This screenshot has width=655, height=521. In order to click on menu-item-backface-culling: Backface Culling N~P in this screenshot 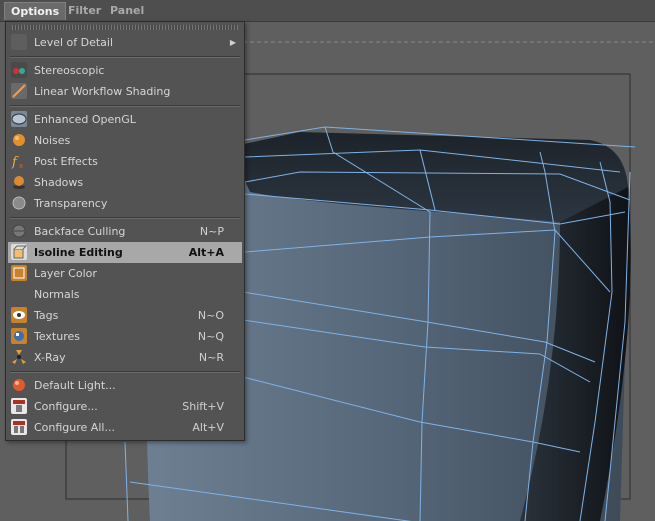, I will do `click(125, 231)`.